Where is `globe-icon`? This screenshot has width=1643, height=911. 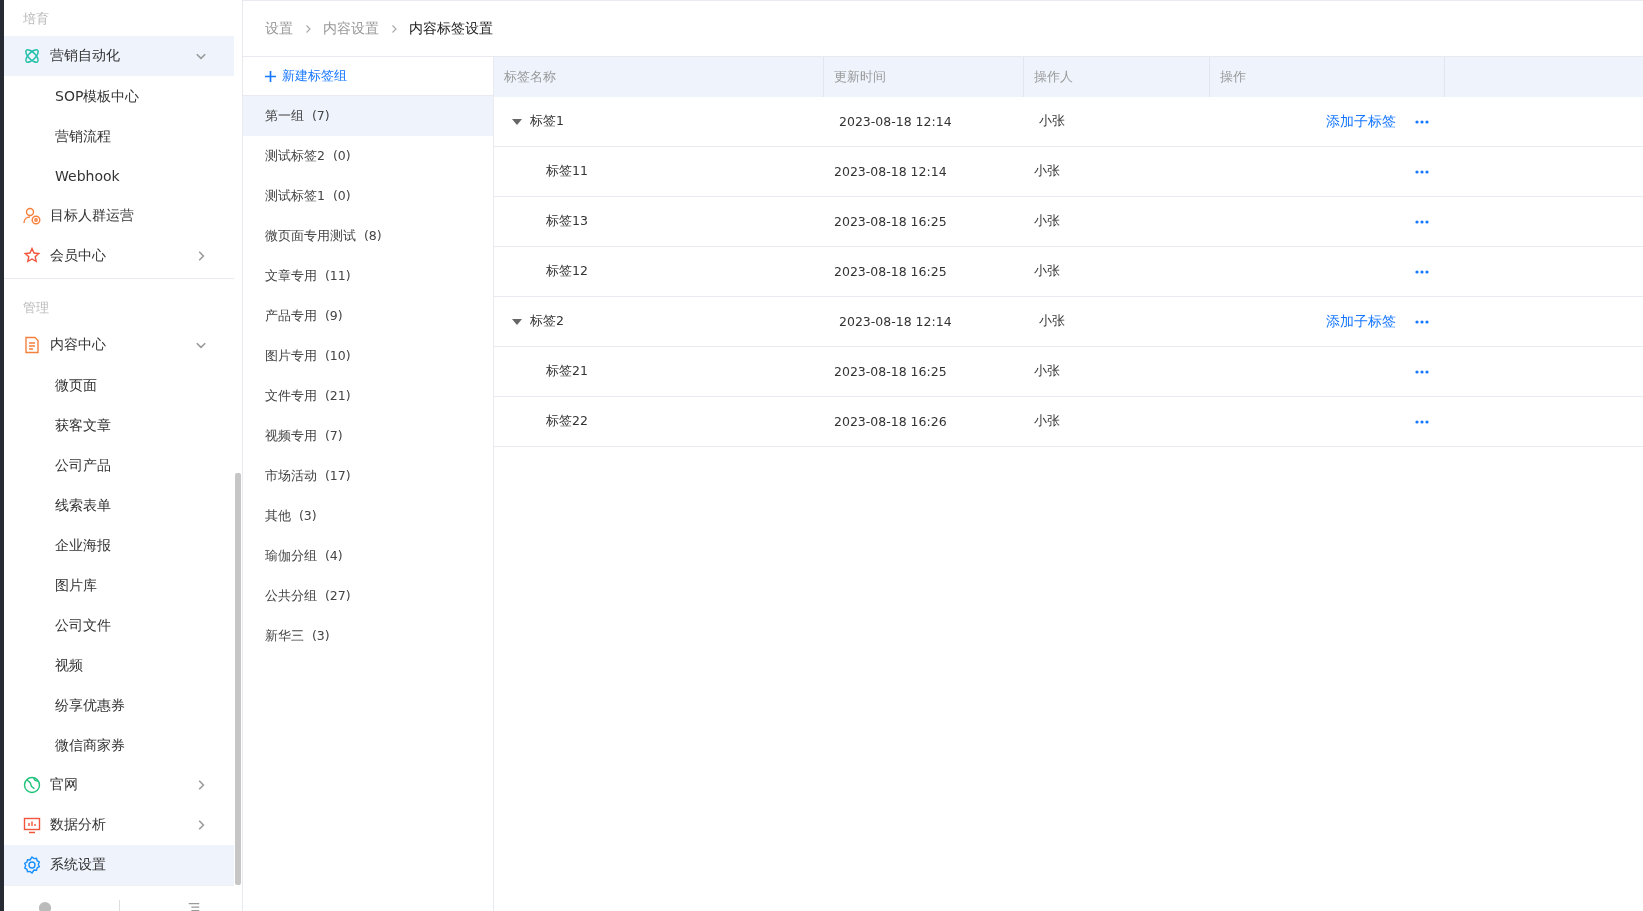
globe-icon is located at coordinates (32, 785).